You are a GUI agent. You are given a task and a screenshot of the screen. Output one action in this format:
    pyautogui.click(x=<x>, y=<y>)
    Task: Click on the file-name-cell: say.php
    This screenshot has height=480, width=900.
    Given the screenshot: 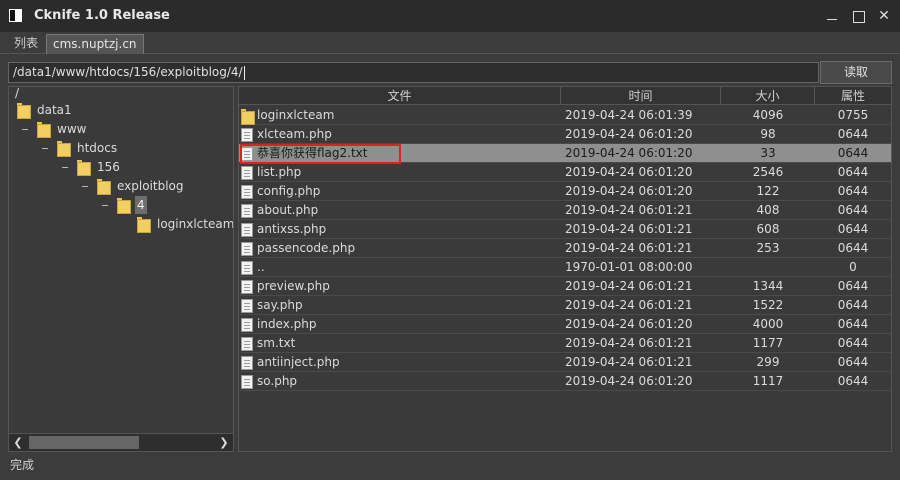 What is the action you would take?
    pyautogui.click(x=400, y=305)
    